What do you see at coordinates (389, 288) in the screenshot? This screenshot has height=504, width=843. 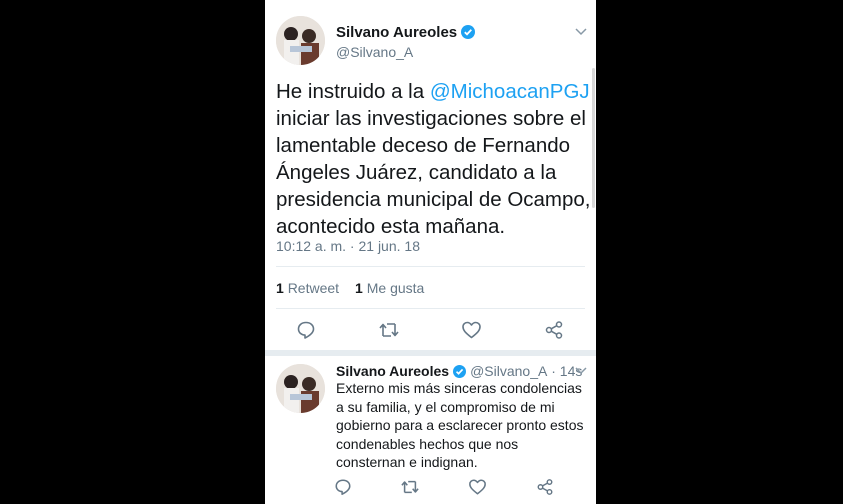 I see `like-stat: 1 Me gusta` at bounding box center [389, 288].